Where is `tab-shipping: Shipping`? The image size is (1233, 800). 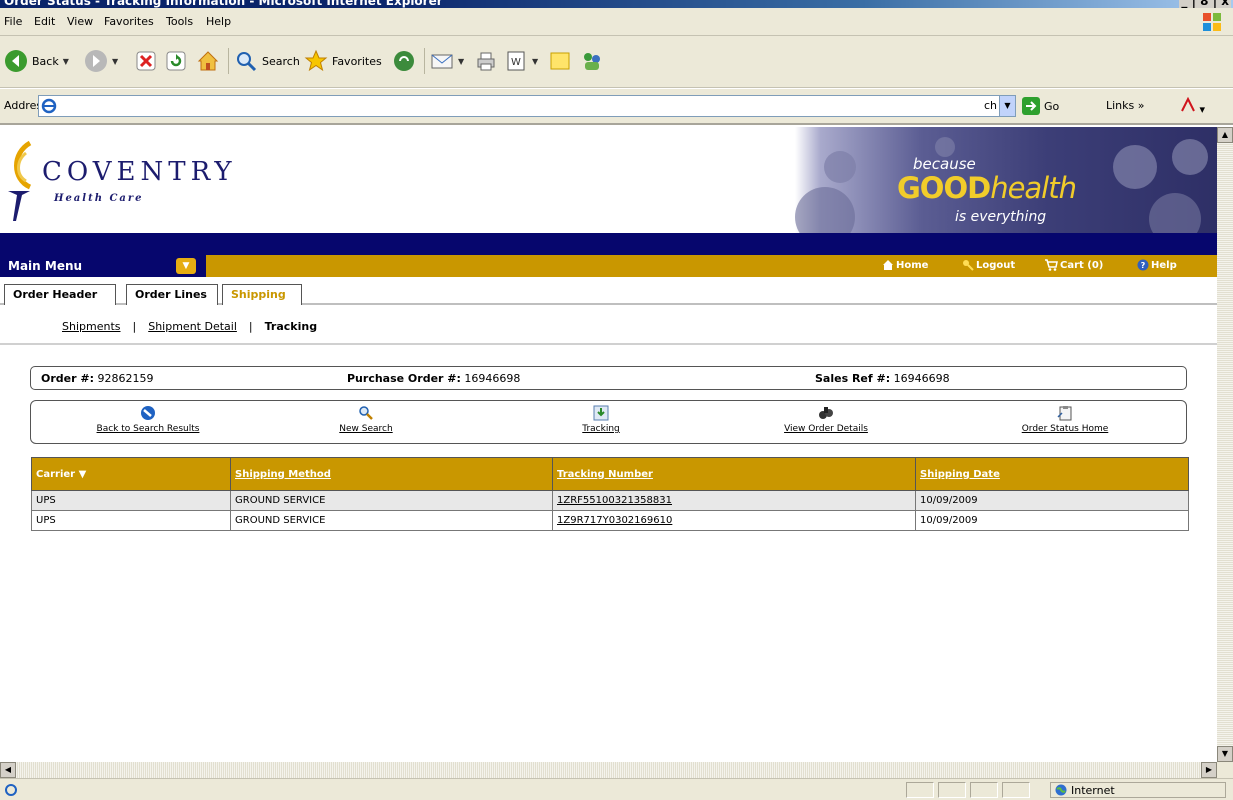
tab-shipping: Shipping is located at coordinates (262, 294).